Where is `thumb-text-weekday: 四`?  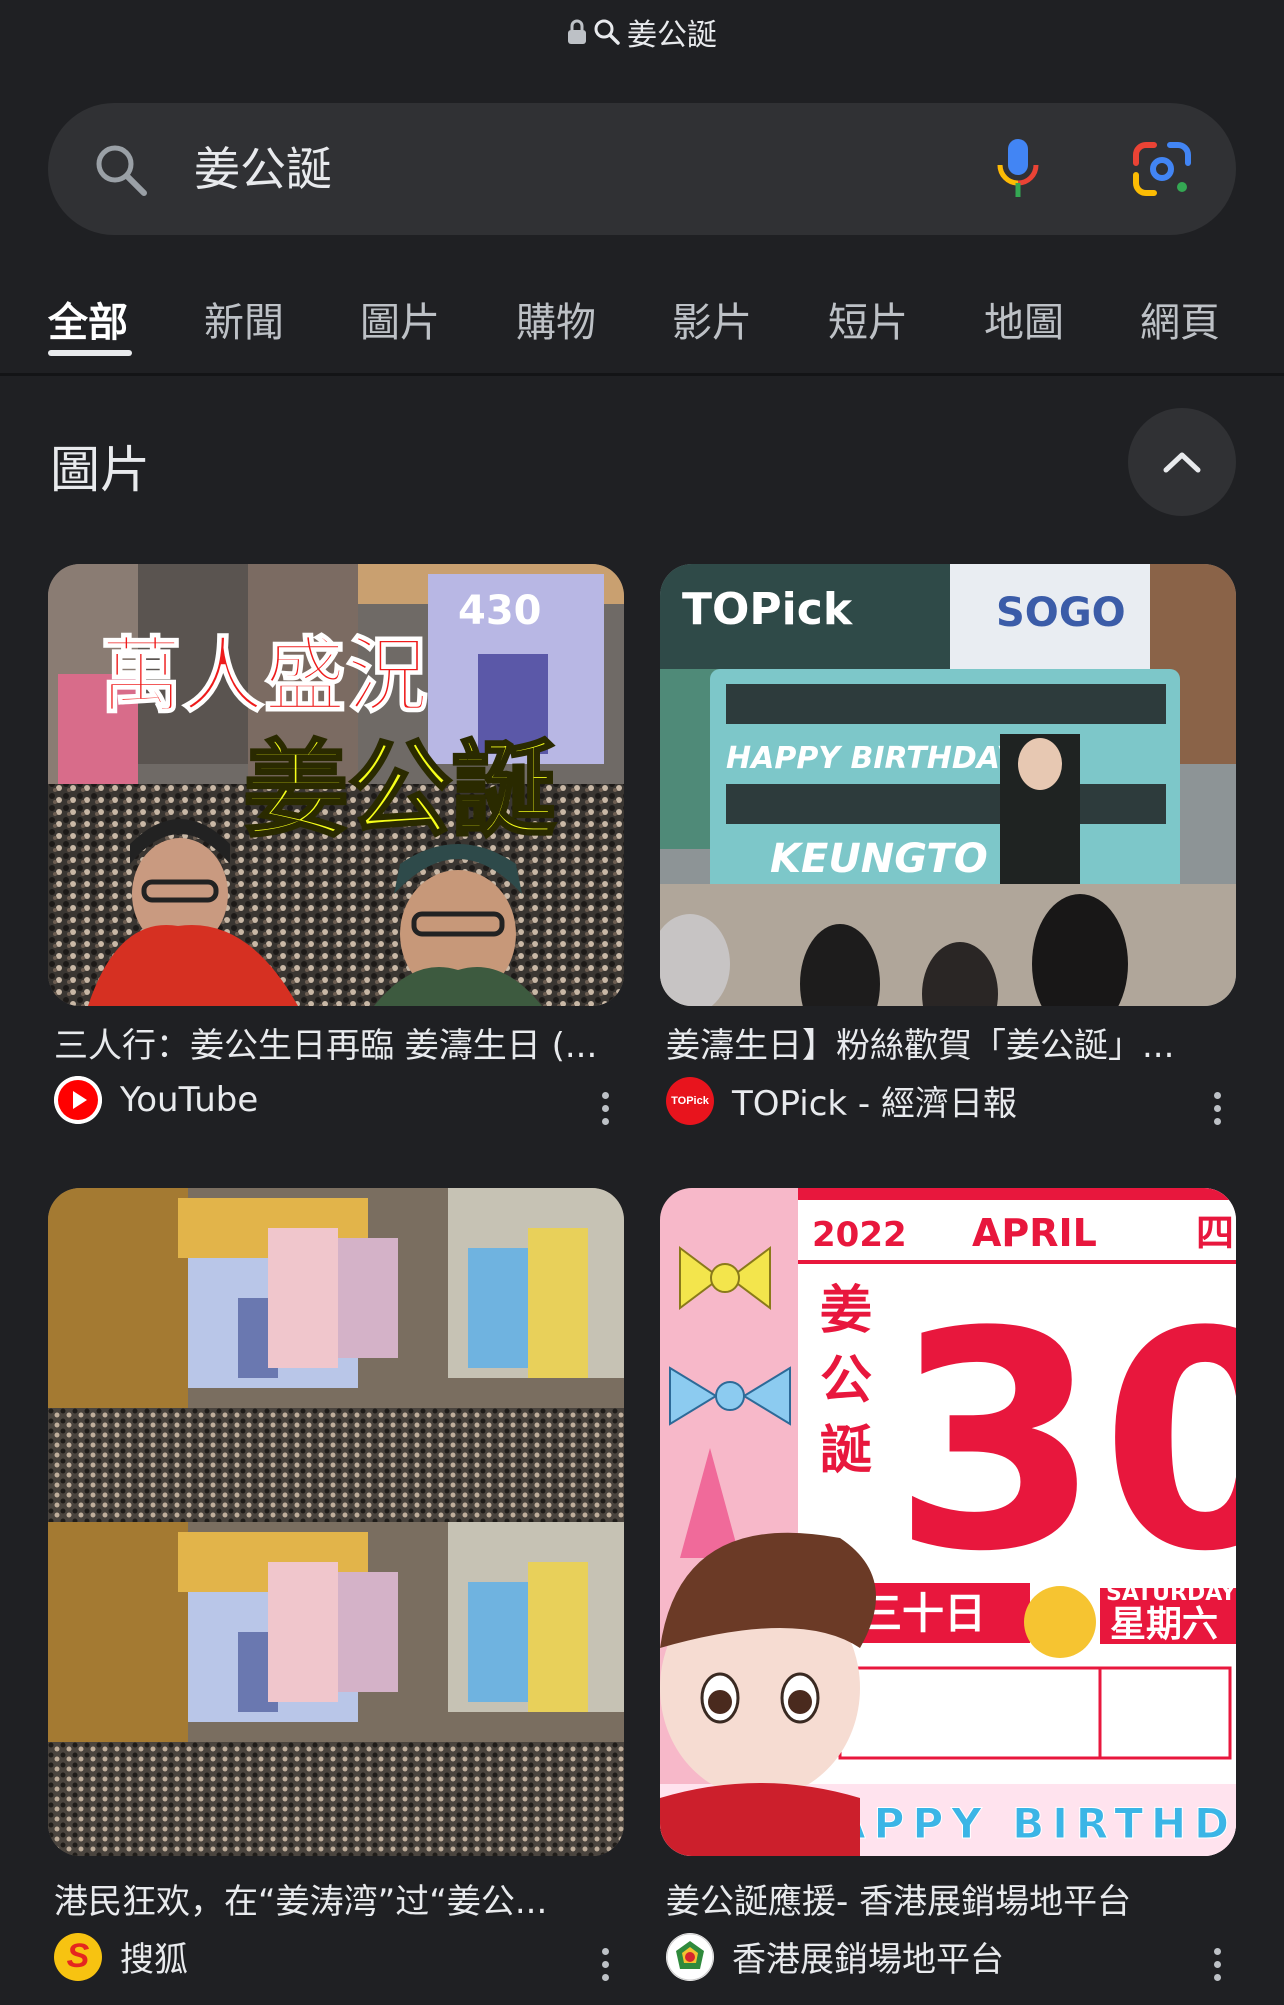 thumb-text-weekday: 四 is located at coordinates (1215, 1233).